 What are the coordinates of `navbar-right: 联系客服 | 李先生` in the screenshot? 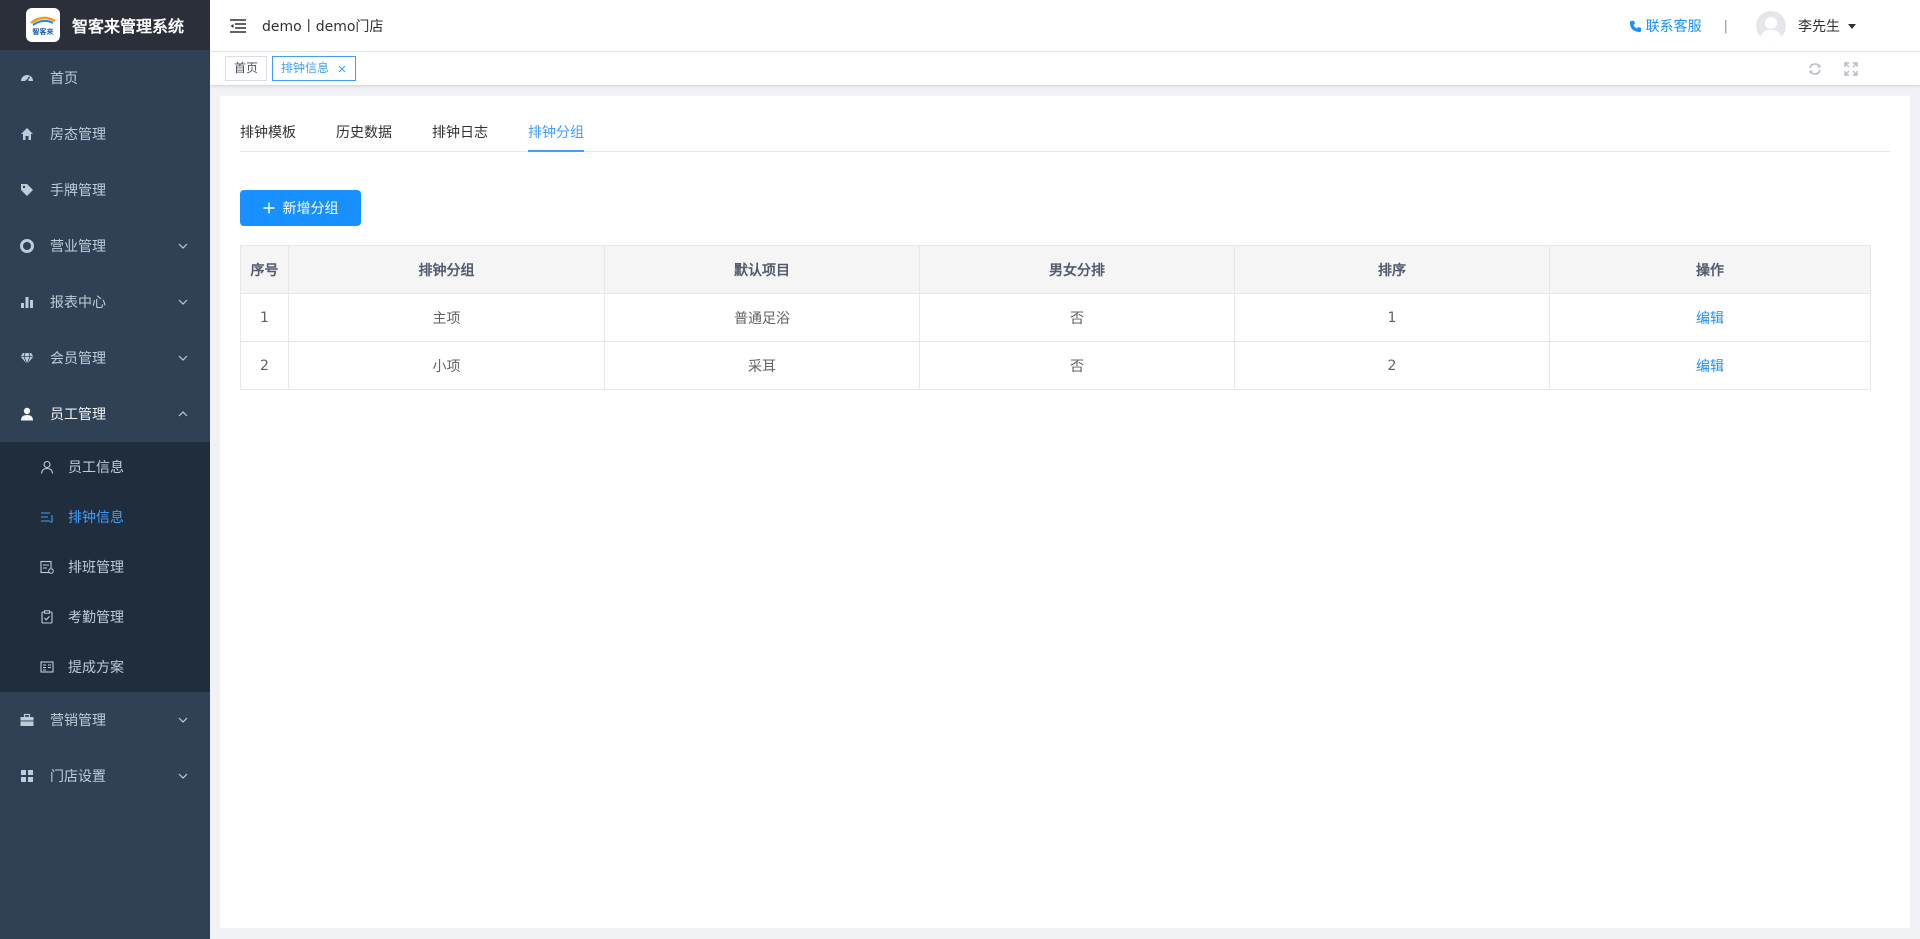 It's located at (1774, 26).